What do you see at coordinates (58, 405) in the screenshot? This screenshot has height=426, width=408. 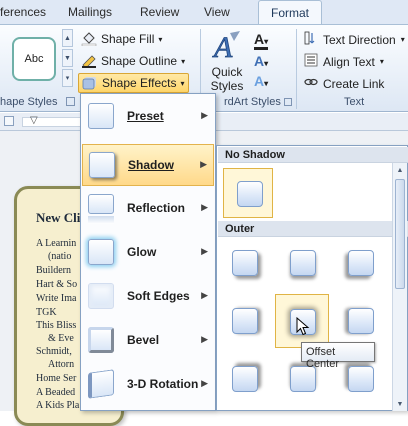 I see `flyer-line: A Kids Pla` at bounding box center [58, 405].